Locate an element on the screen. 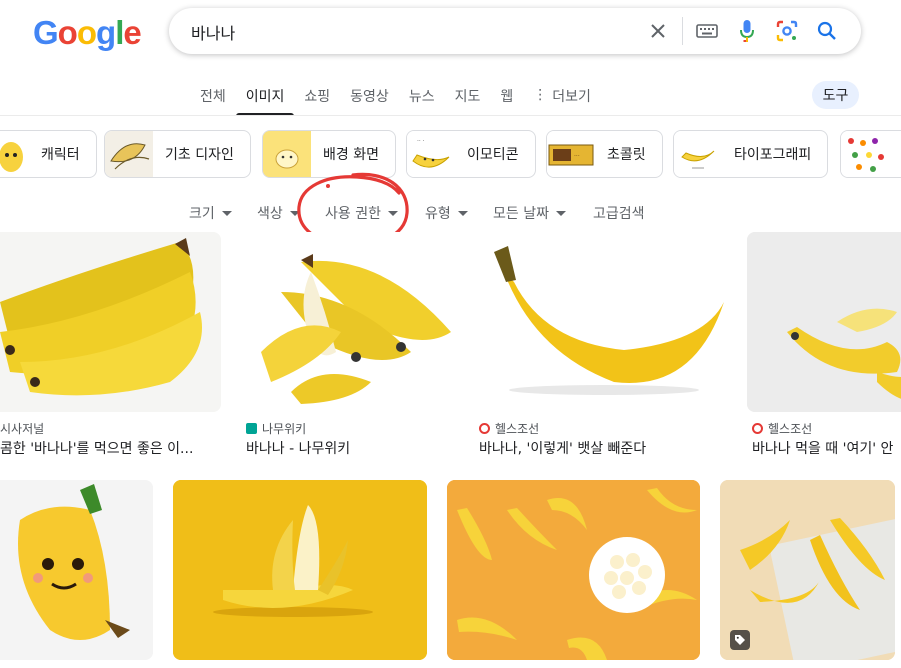 This screenshot has width=901, height=668. microphone-icon is located at coordinates (747, 31).